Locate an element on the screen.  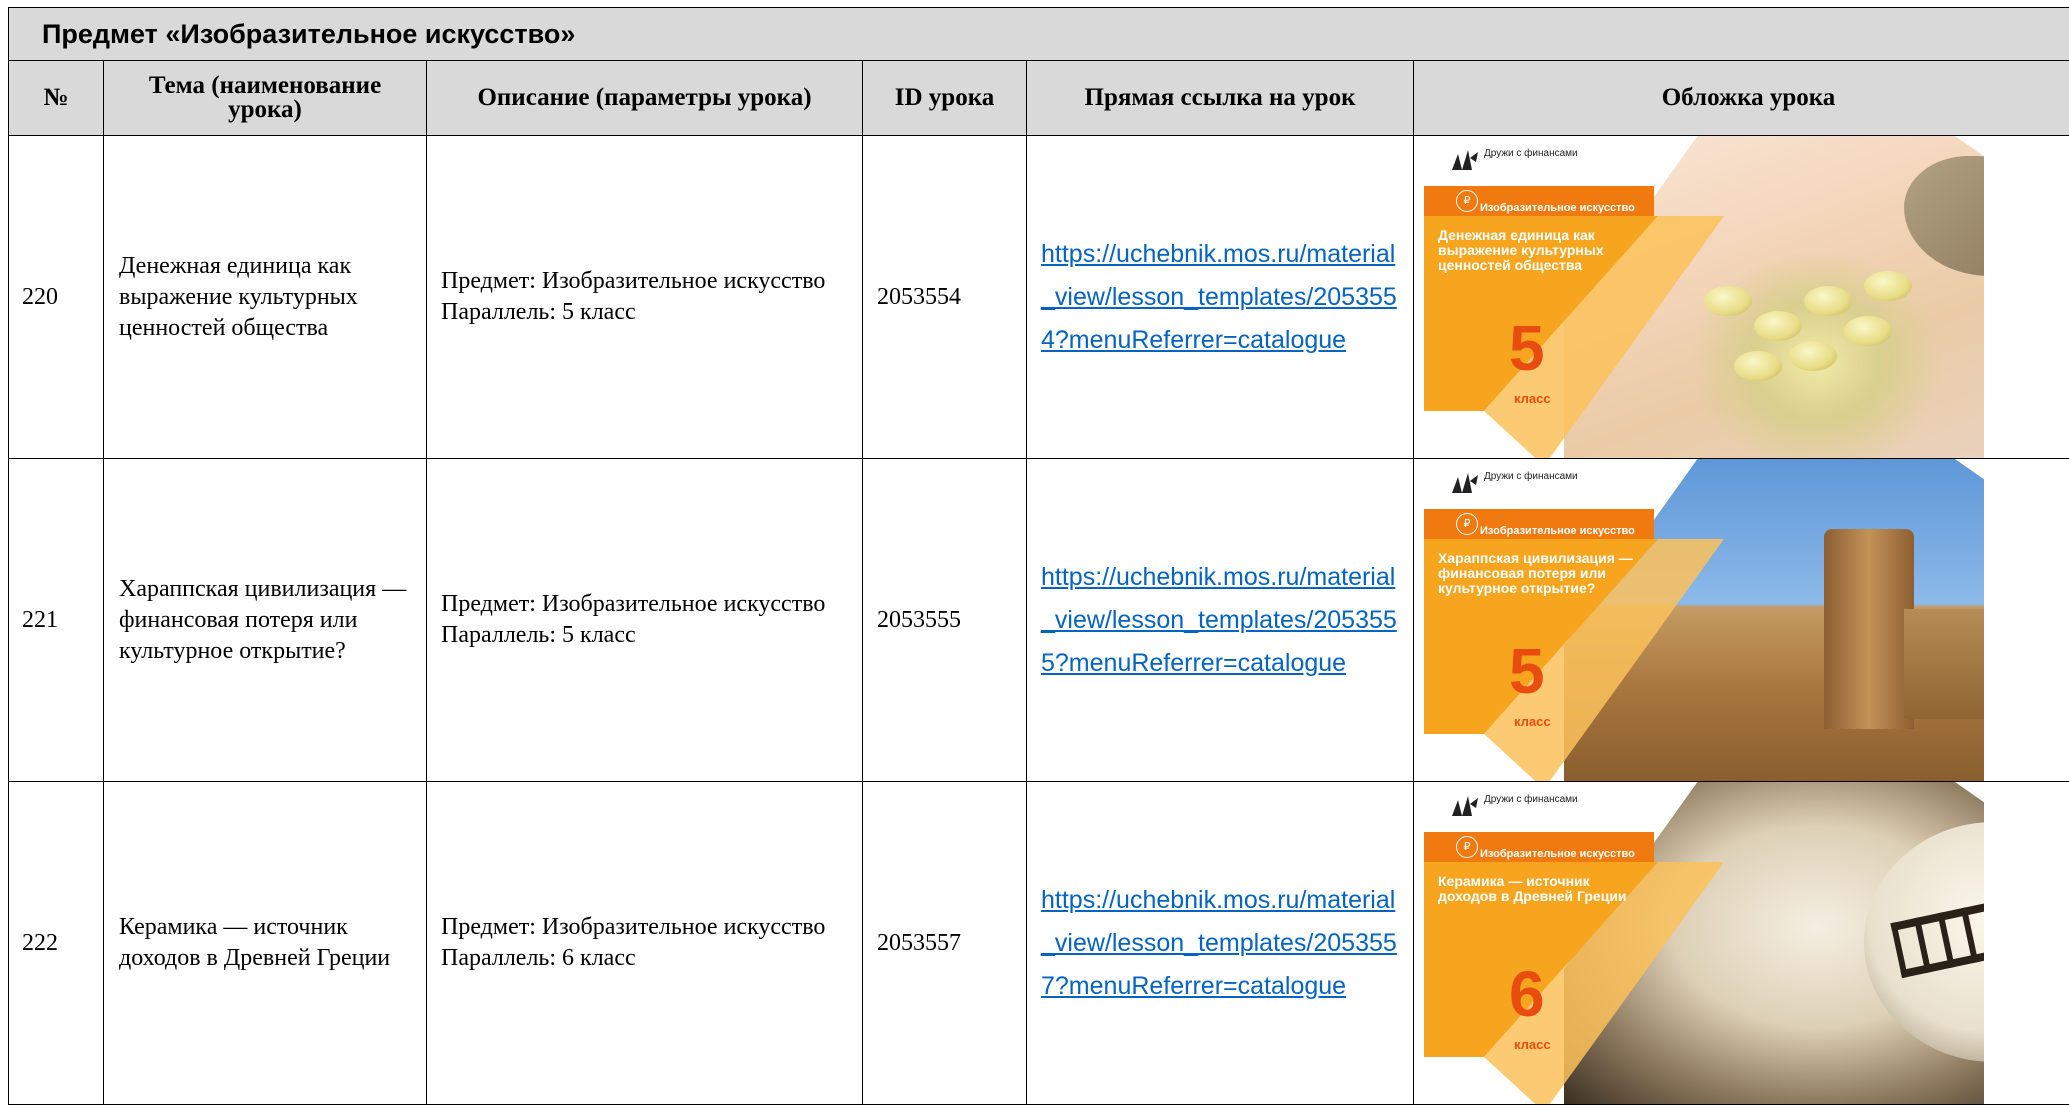
lesson-number: 221 is located at coordinates (56, 620).